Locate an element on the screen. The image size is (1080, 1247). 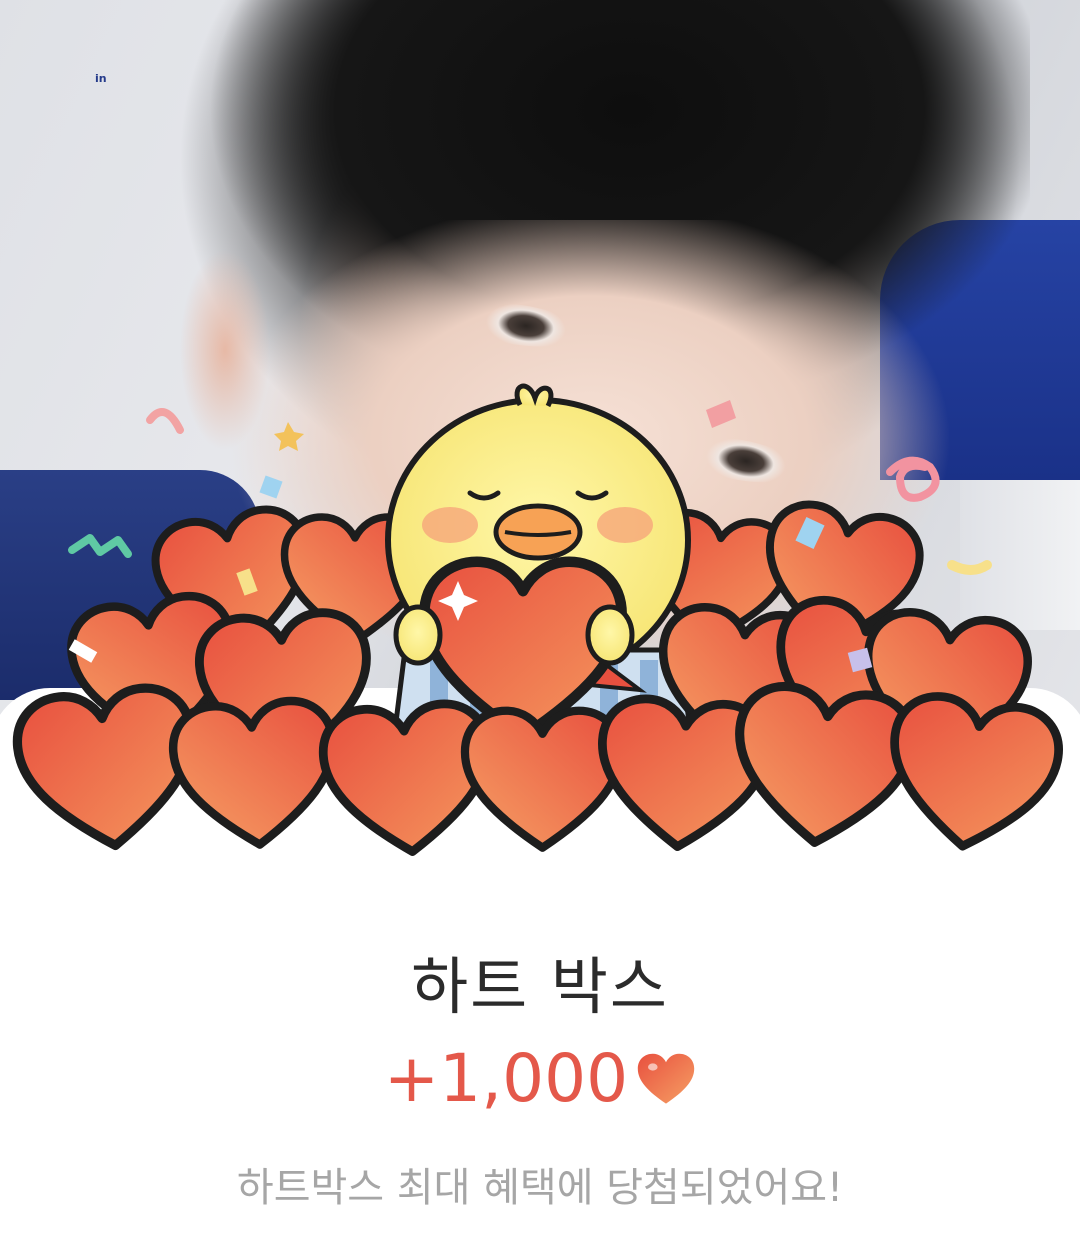
heart-icon is located at coordinates (666, 1078).